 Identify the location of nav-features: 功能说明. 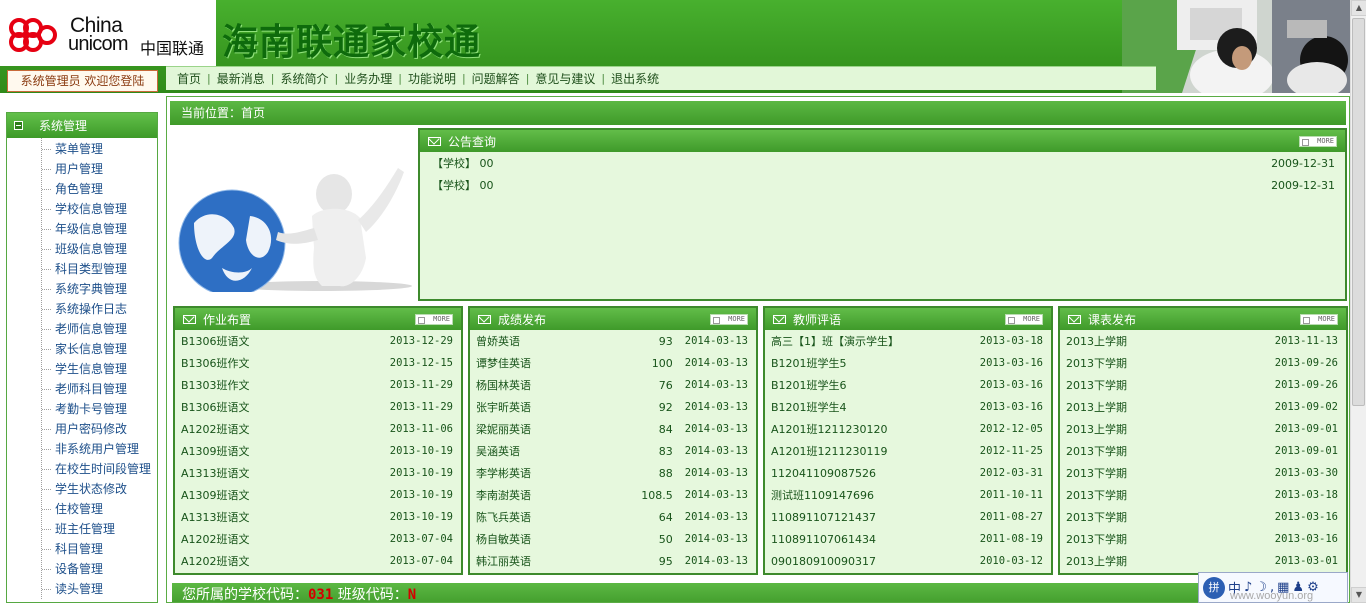
(432, 78).